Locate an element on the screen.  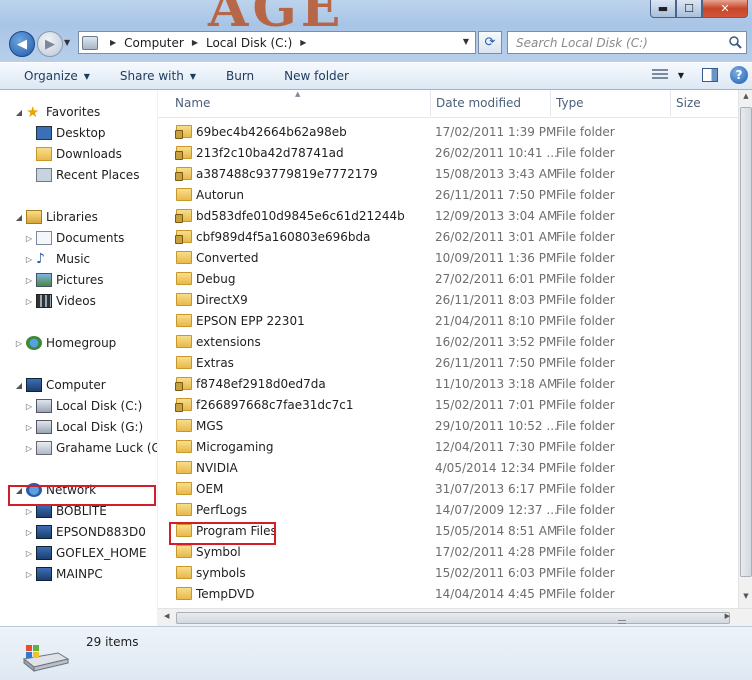
nav-favorites: ◢ ★ Favorites is located at coordinates (57, 112).